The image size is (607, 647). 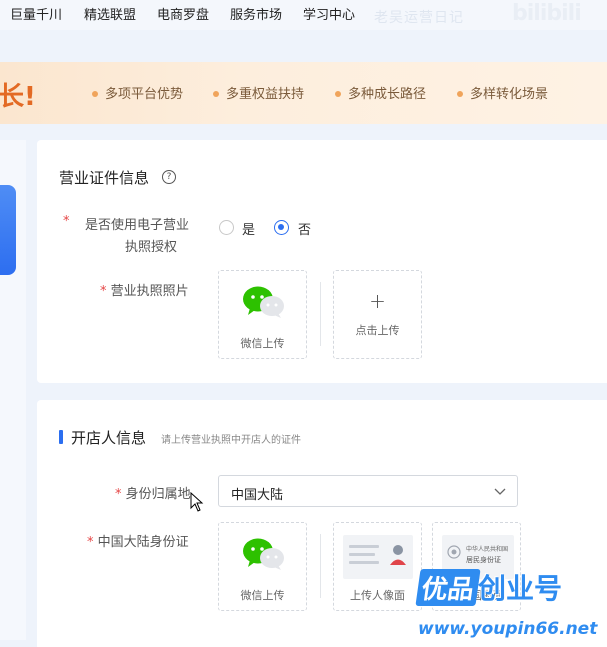 I want to click on title-accent-bar, so click(x=61, y=437).